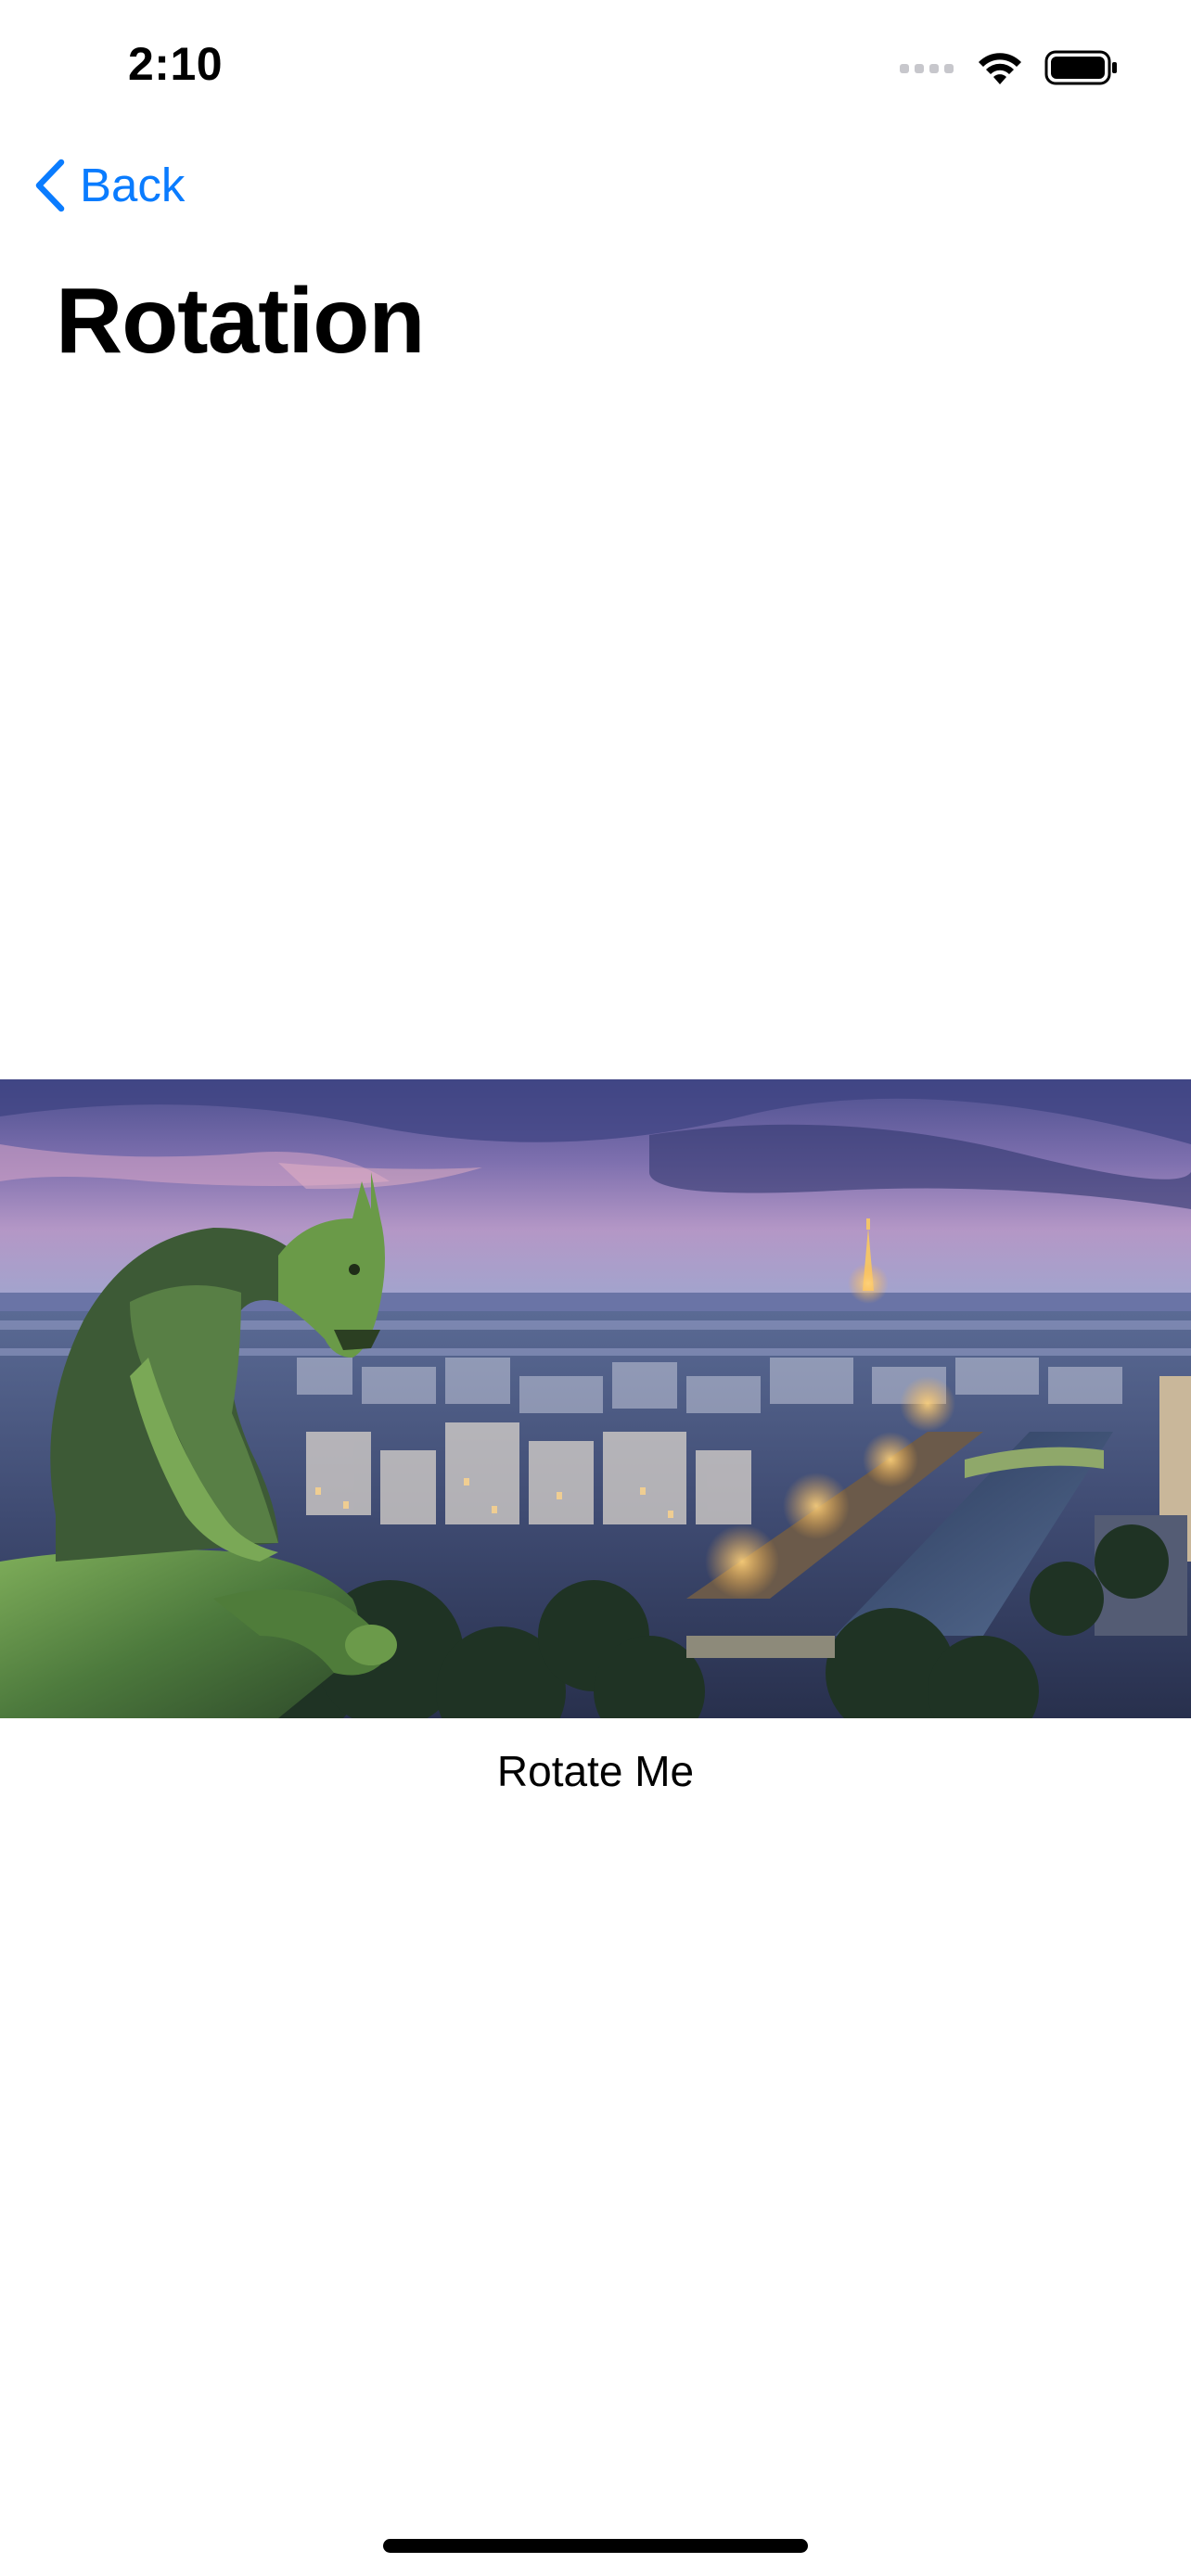 This screenshot has height=2576, width=1191. I want to click on home-indicator, so click(595, 2546).